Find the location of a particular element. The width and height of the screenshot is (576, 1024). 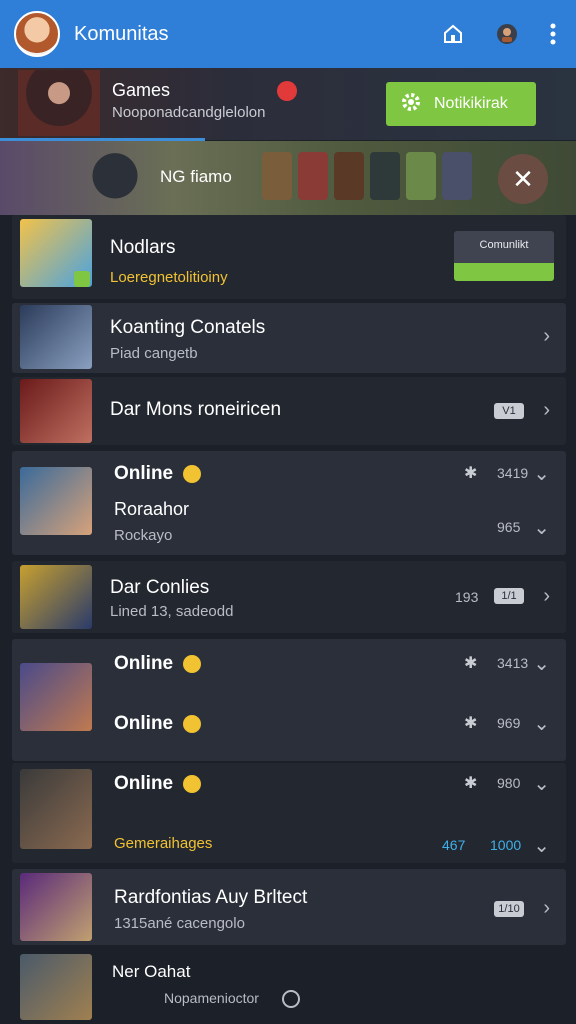

avatar is located at coordinates (37, 34).